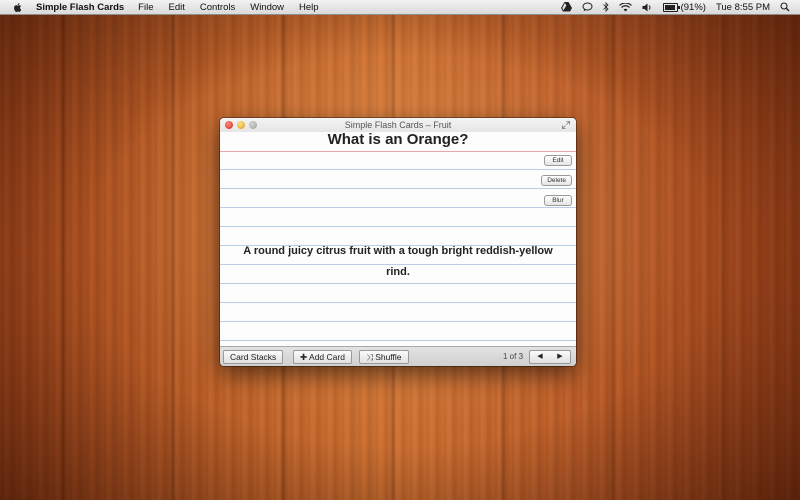  I want to click on card-counter: 1 of 3, so click(513, 356).